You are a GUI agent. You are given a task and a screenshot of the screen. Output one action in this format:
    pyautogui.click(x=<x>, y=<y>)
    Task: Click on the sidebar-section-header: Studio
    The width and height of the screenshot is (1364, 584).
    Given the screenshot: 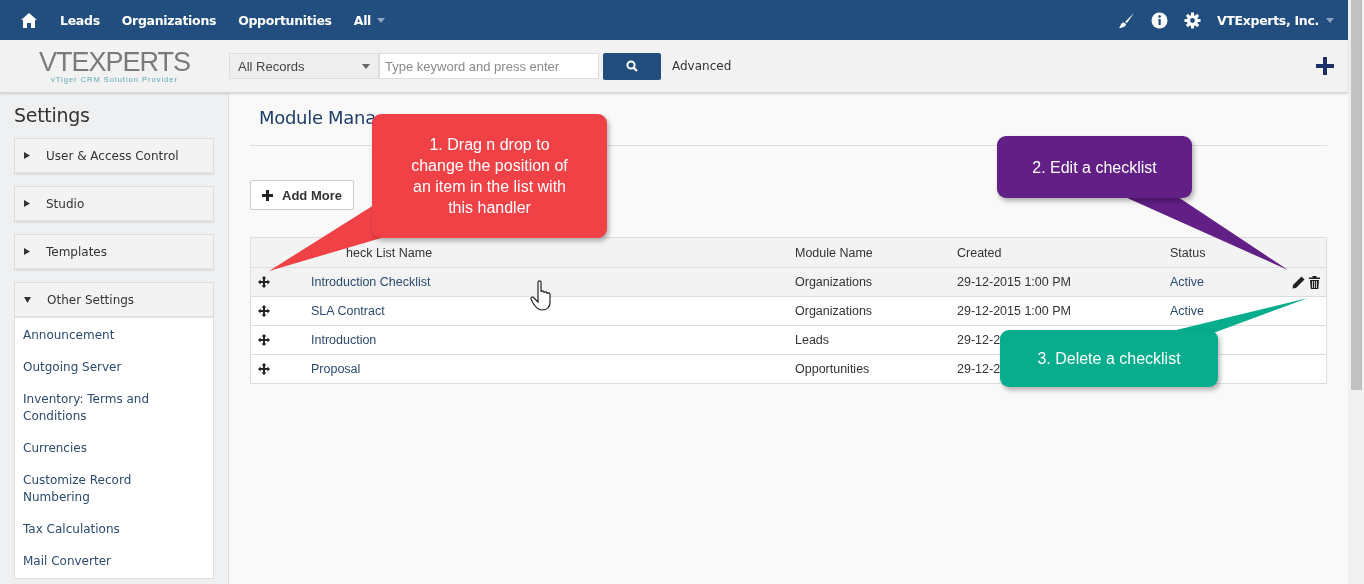 What is the action you would take?
    pyautogui.click(x=114, y=204)
    